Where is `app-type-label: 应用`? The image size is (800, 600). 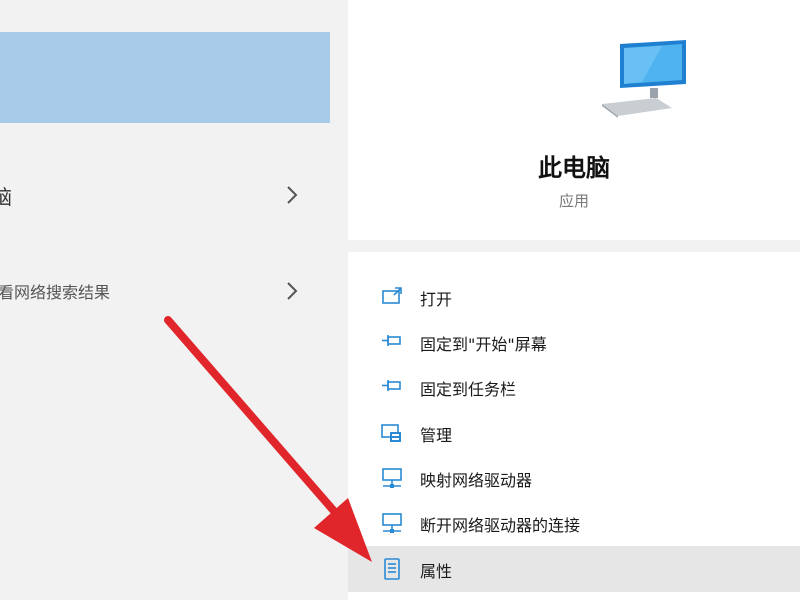 app-type-label: 应用 is located at coordinates (573, 201).